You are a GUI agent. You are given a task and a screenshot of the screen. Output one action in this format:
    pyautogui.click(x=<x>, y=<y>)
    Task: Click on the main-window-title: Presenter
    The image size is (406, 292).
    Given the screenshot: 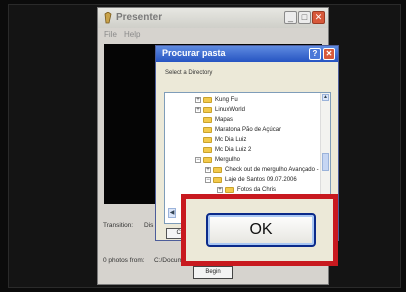 What is the action you would take?
    pyautogui.click(x=139, y=17)
    